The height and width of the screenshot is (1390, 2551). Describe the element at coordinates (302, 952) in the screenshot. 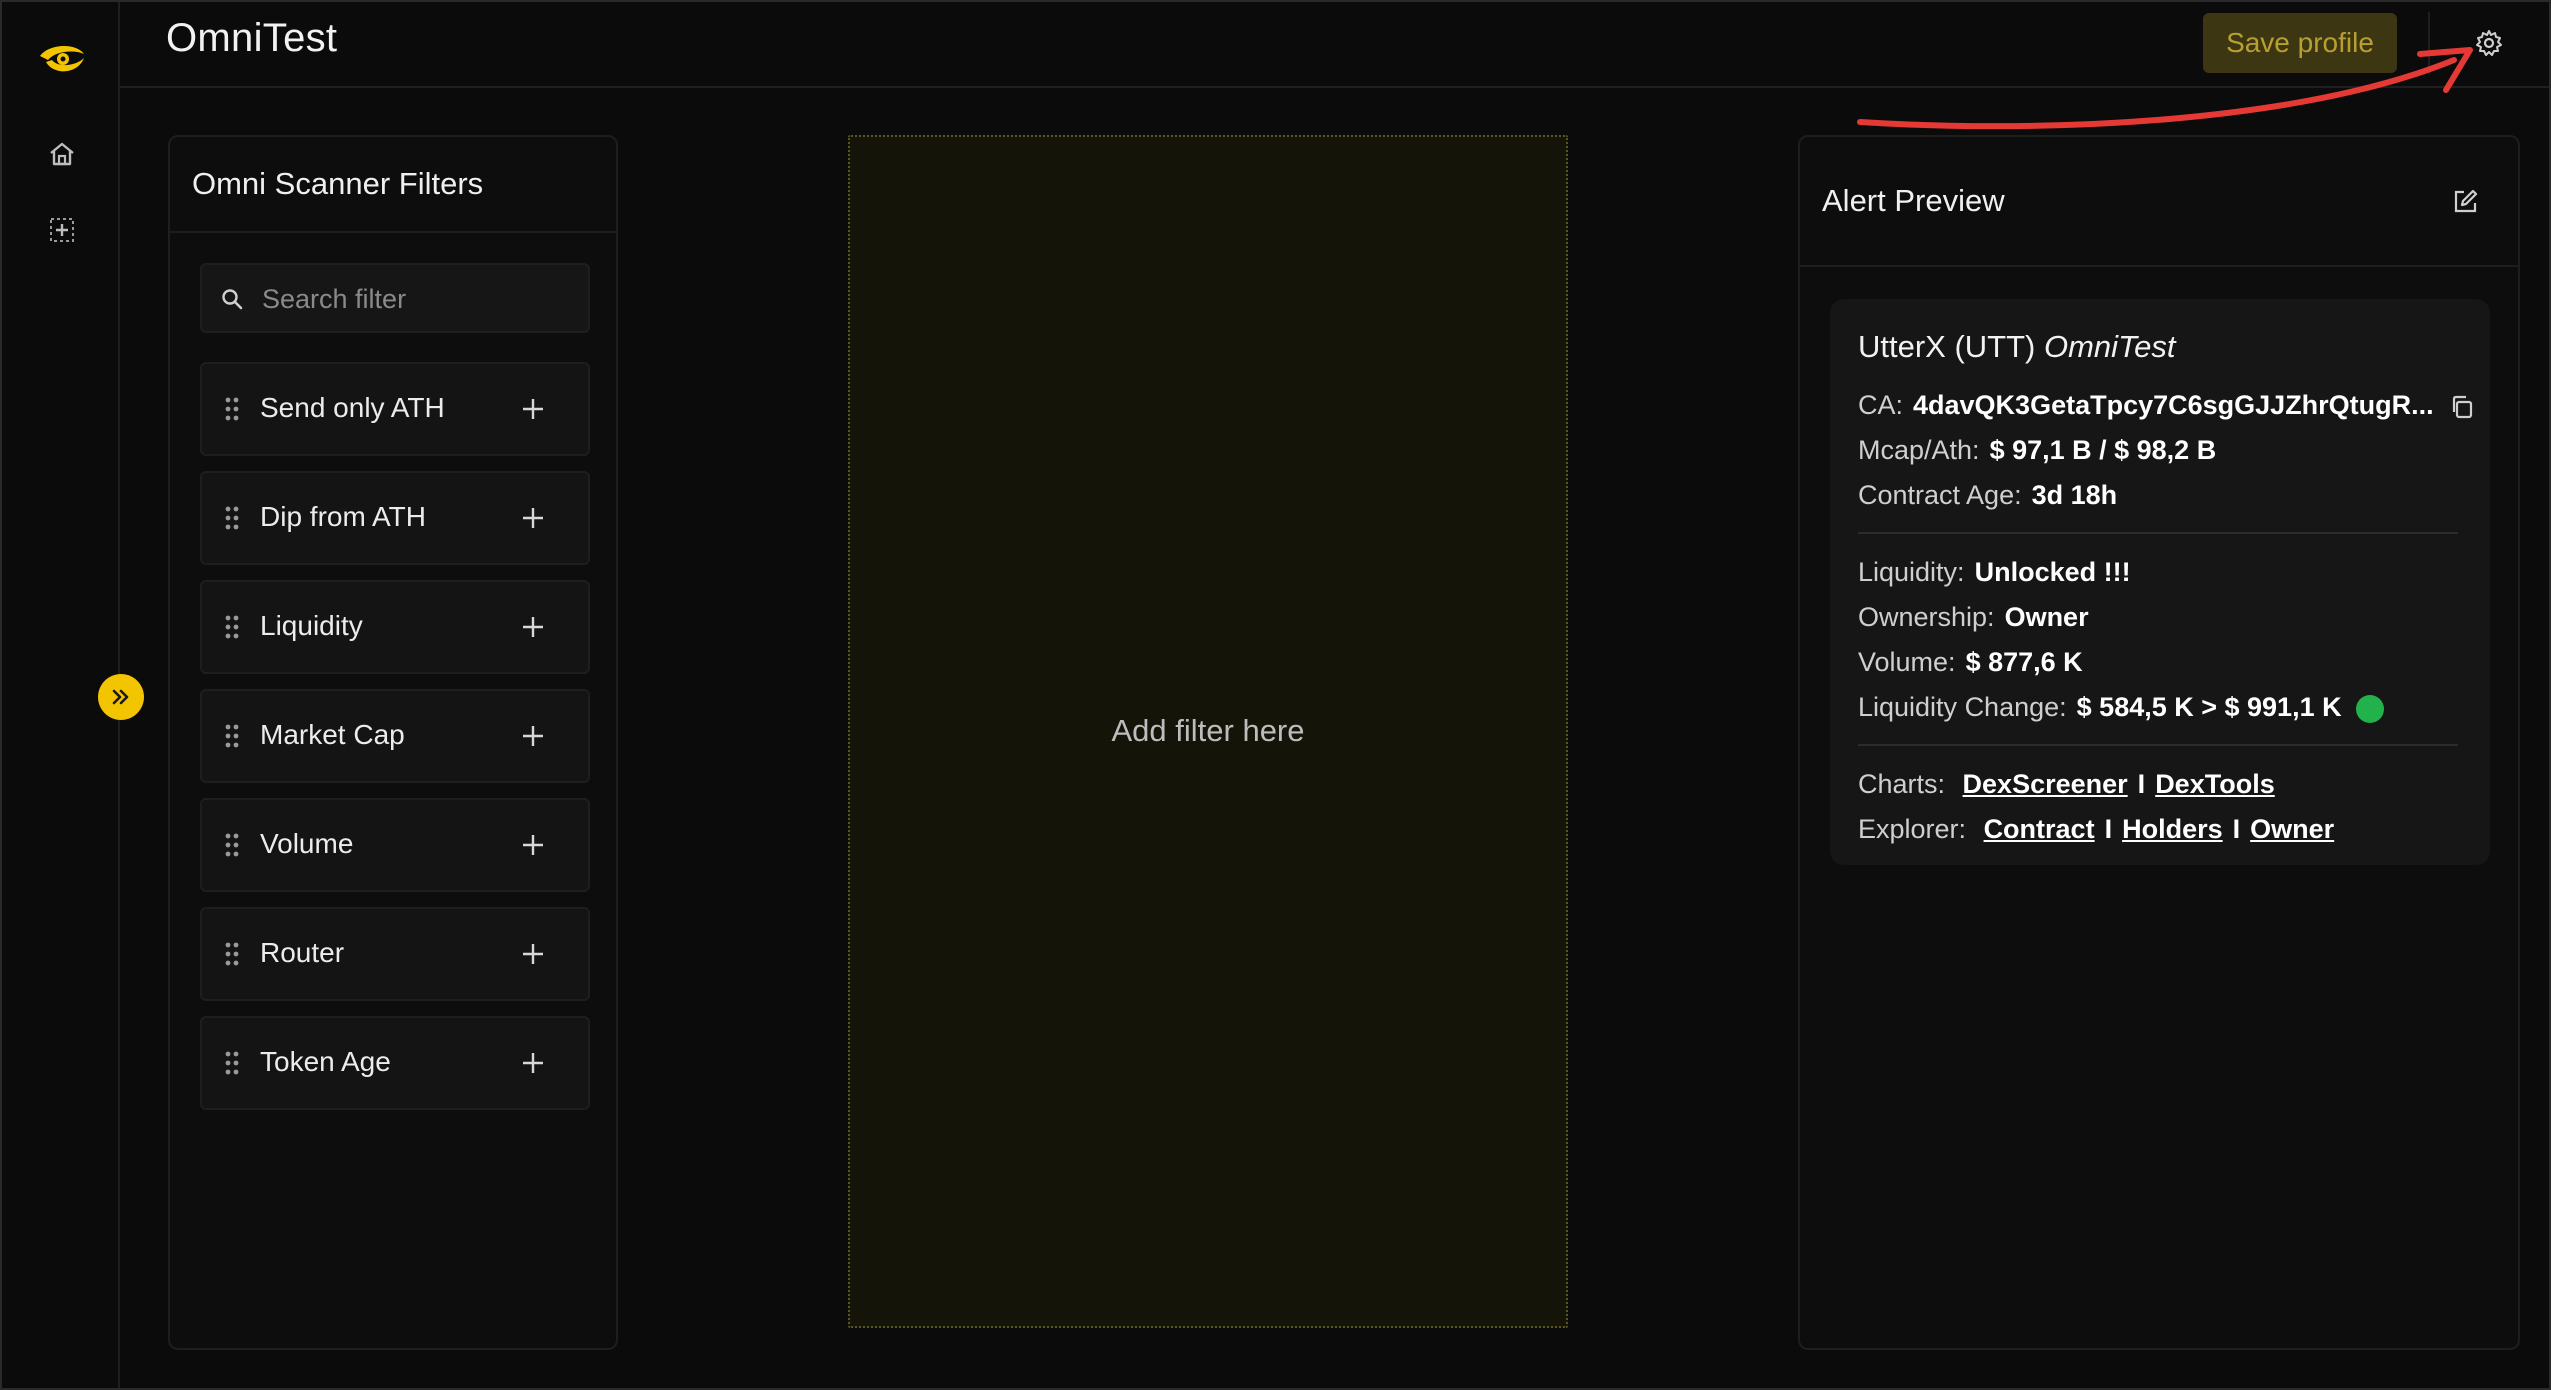

I see `filter-label: Router` at that location.